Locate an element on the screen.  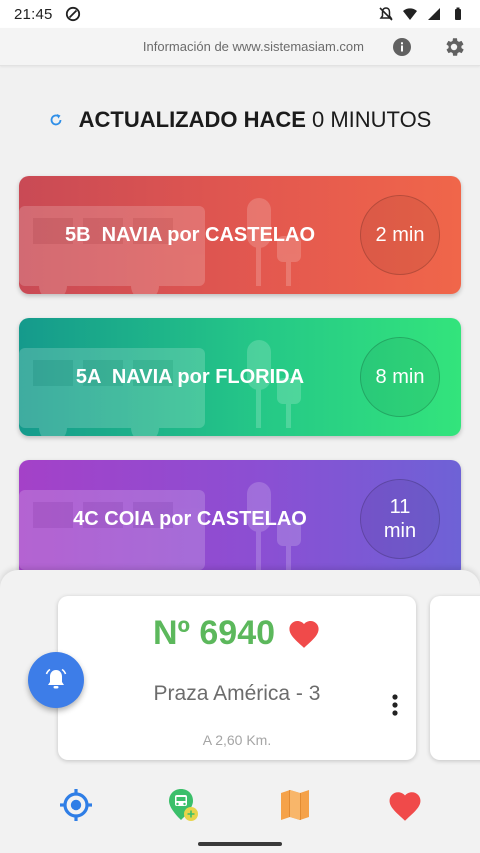
wifi-icon is located at coordinates (410, 14).